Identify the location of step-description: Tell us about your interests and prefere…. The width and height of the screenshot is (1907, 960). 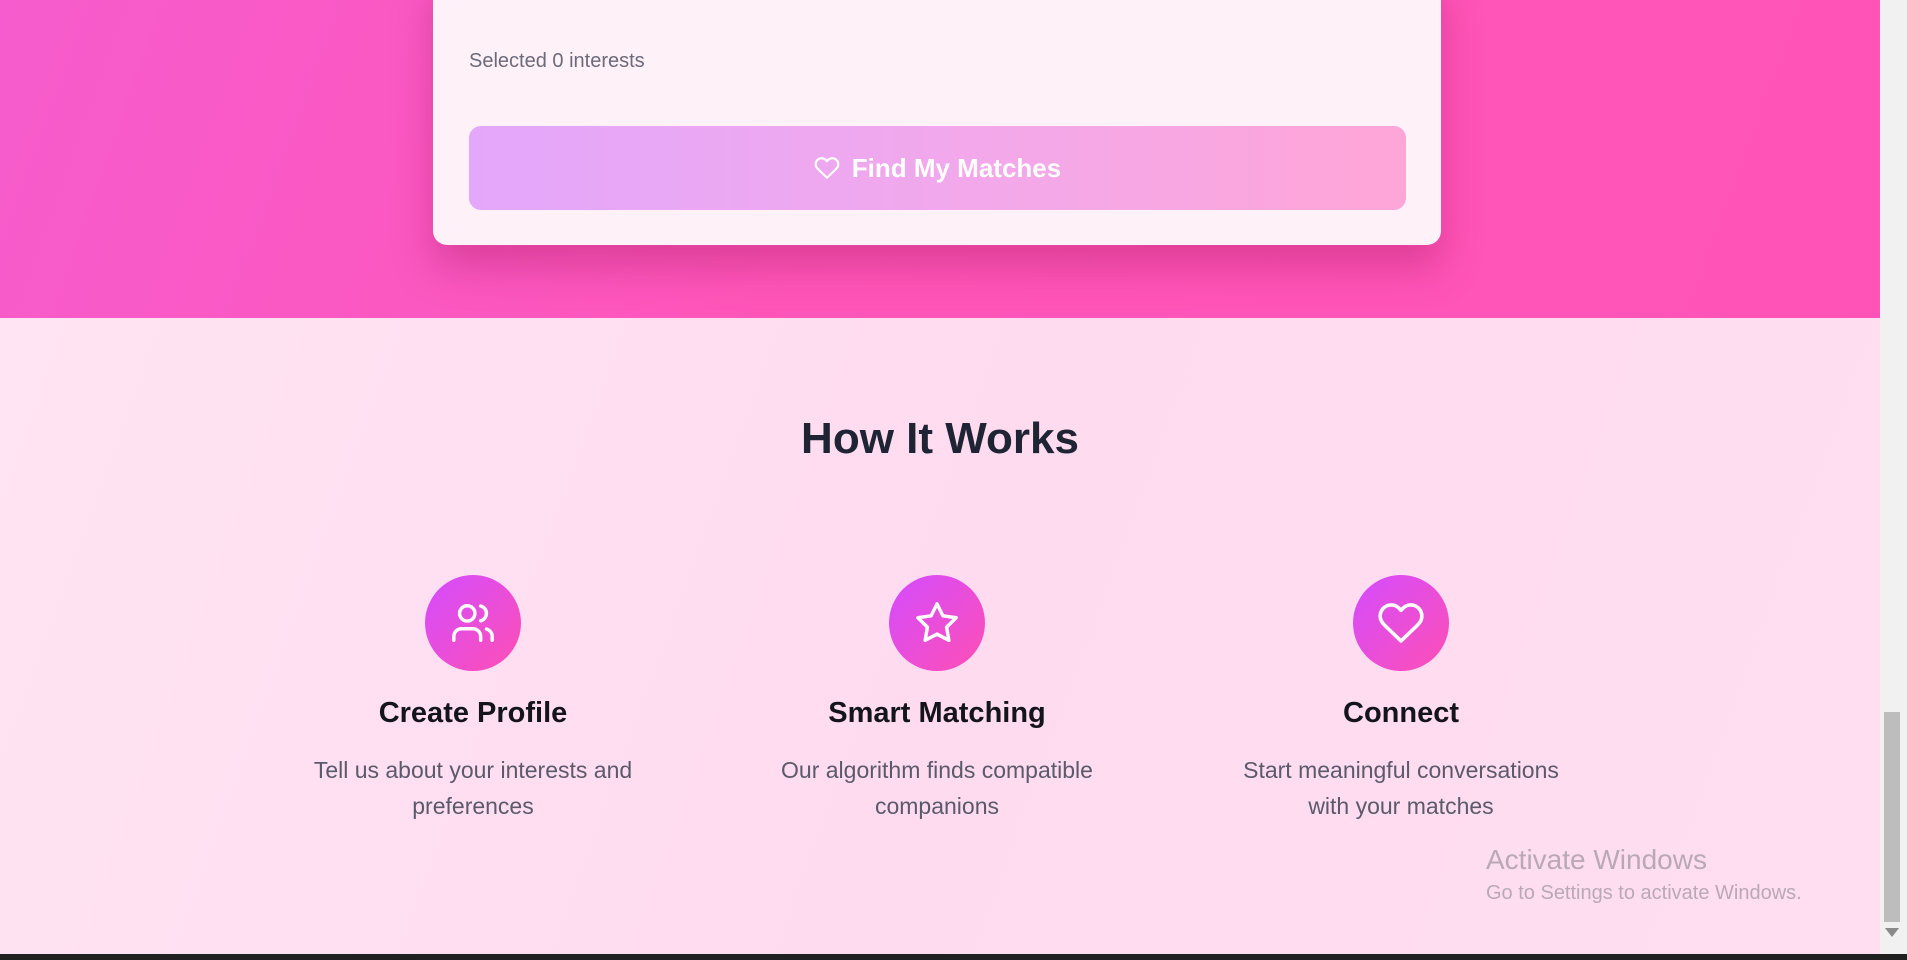
(473, 788).